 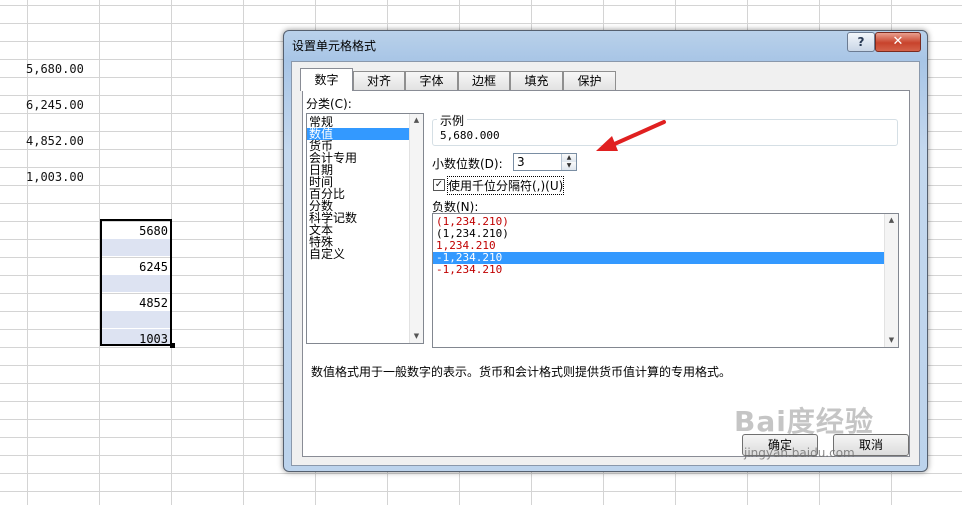 I want to click on close-icon: ✕, so click(x=898, y=41).